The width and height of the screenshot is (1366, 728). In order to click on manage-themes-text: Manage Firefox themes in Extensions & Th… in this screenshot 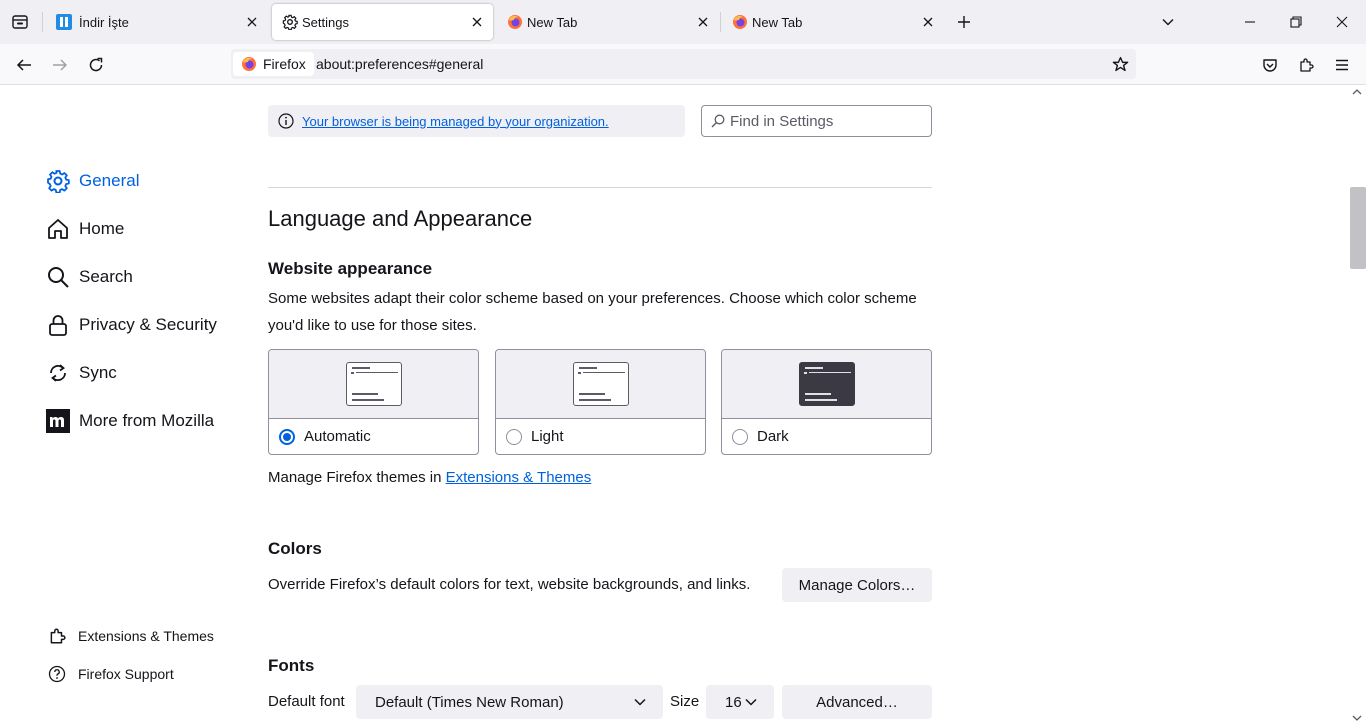, I will do `click(429, 477)`.